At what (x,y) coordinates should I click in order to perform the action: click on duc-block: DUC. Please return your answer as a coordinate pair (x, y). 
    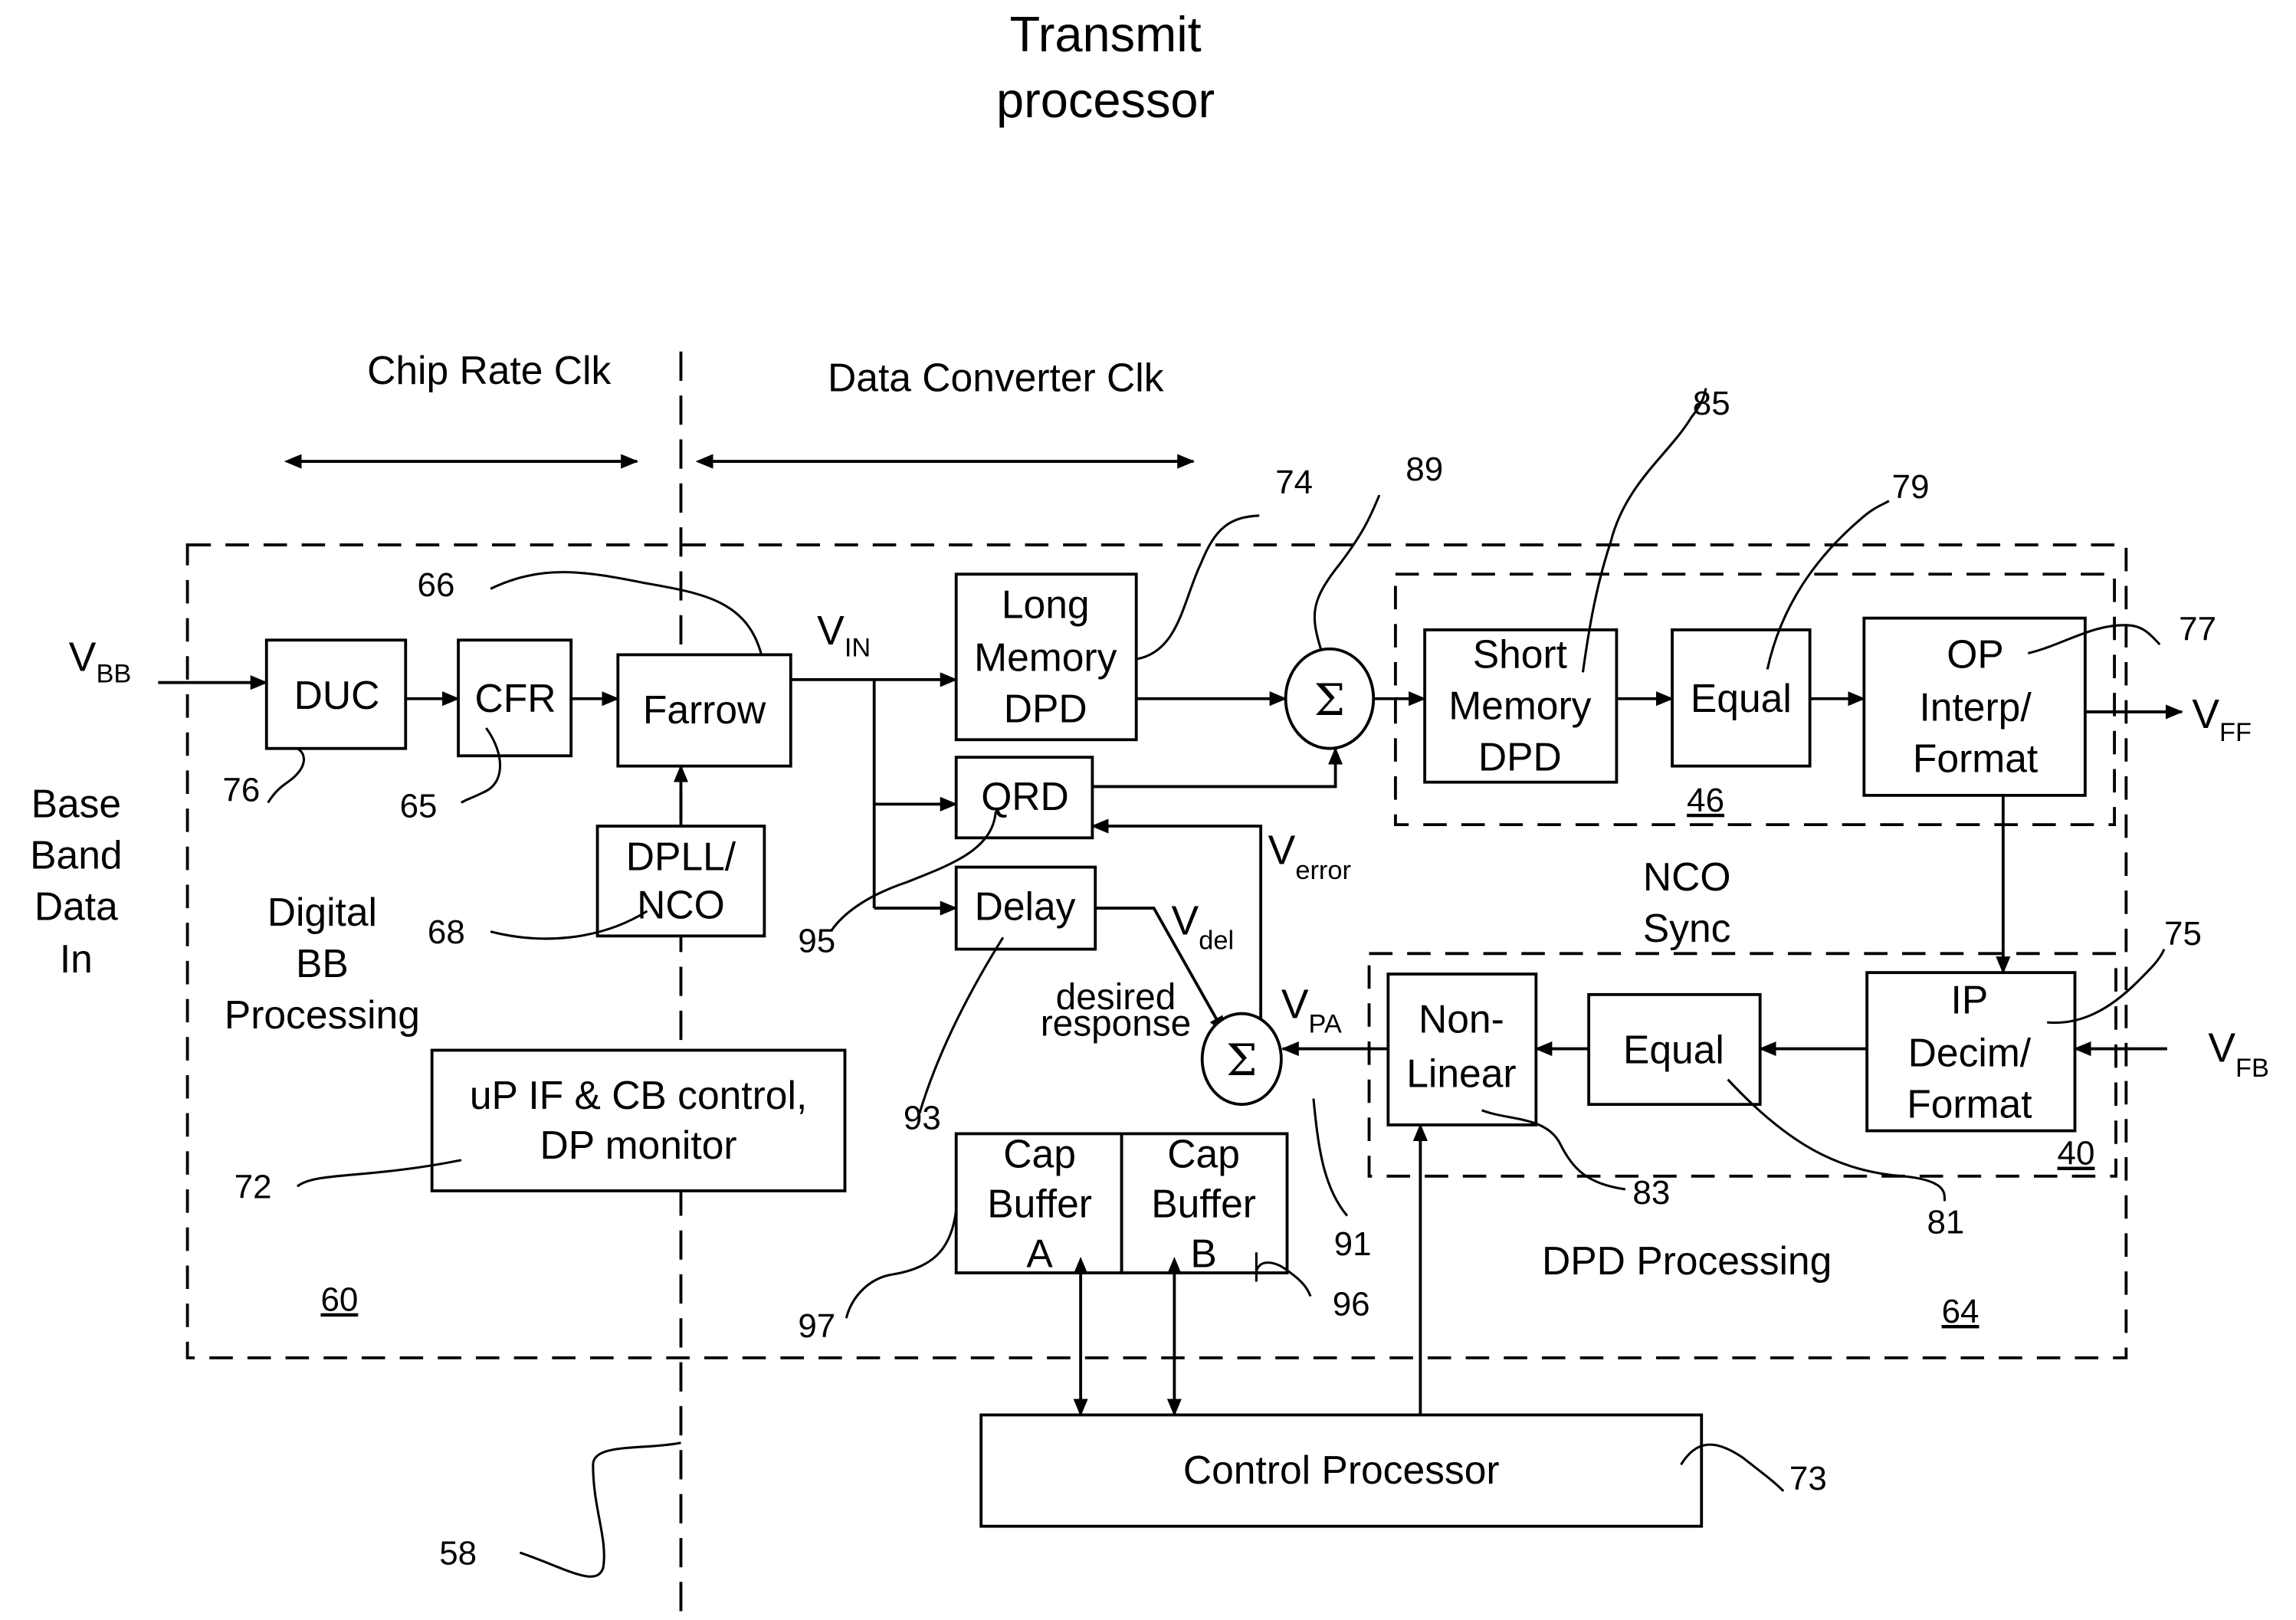
    Looking at the image, I should click on (336, 694).